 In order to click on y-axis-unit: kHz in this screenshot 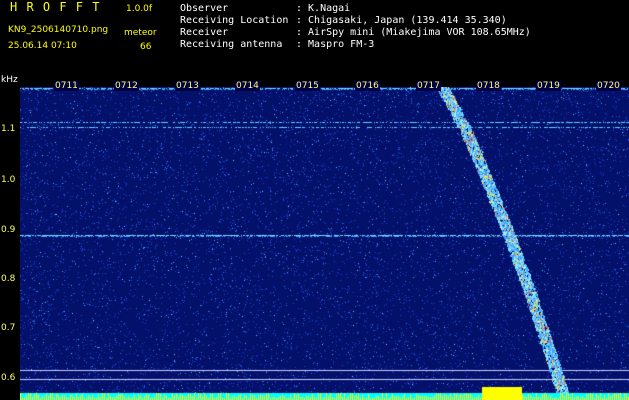, I will do `click(9, 80)`.